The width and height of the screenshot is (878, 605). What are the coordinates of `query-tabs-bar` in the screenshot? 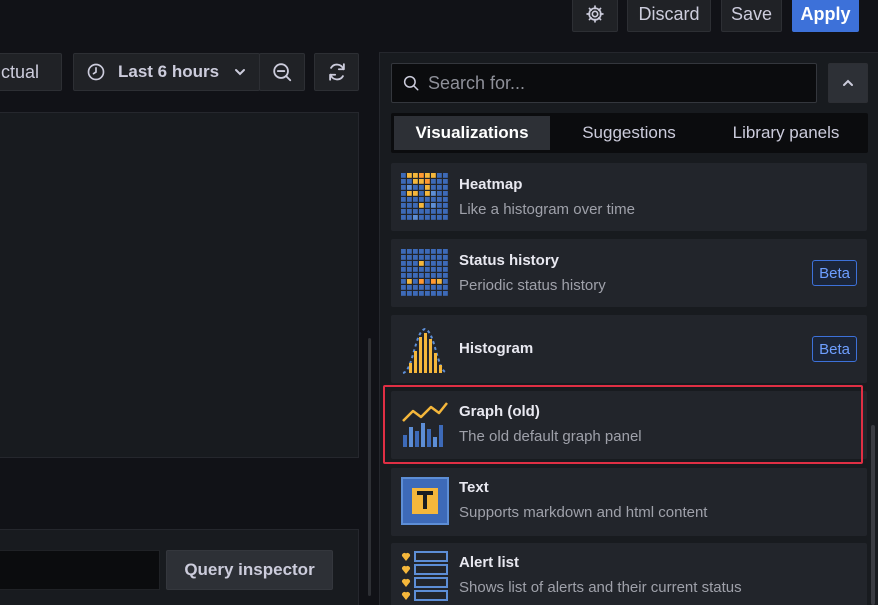 It's located at (80, 570).